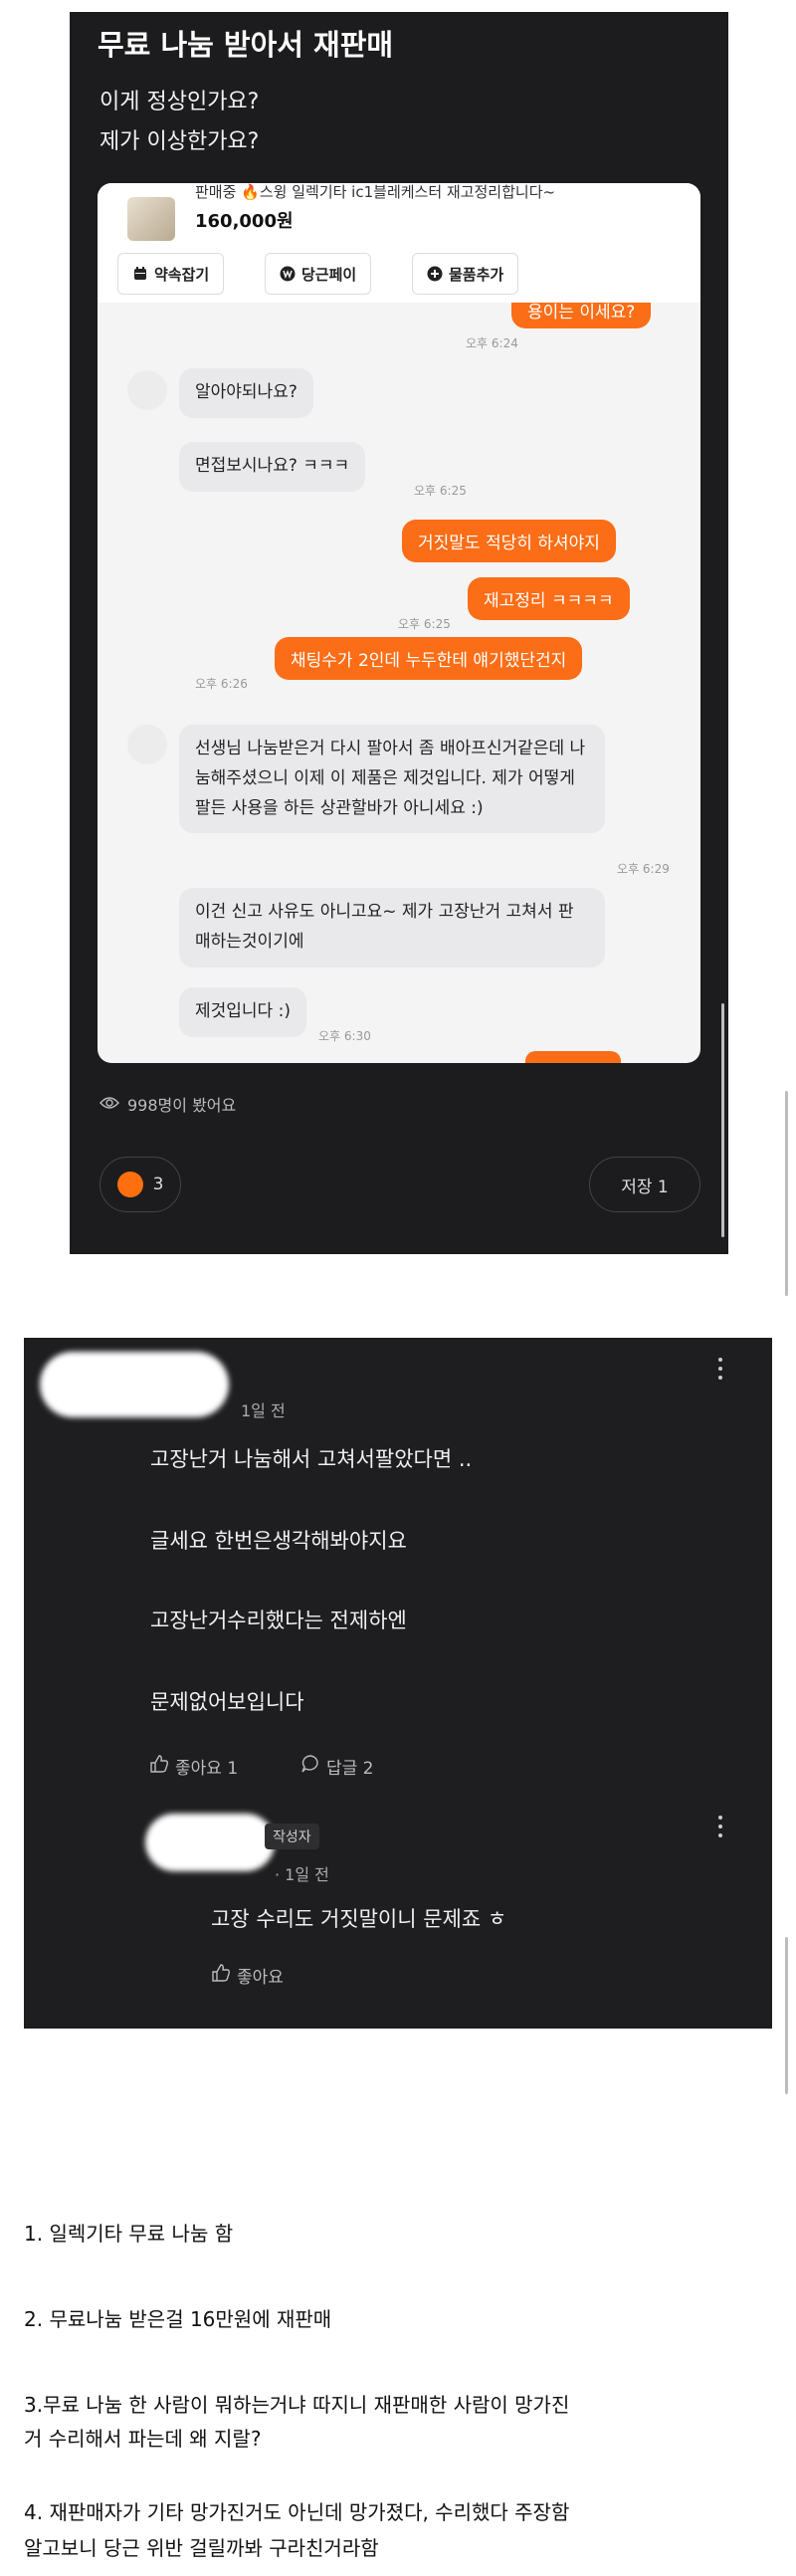 This screenshot has height=2576, width=796. What do you see at coordinates (109, 1104) in the screenshot?
I see `eye-icon` at bounding box center [109, 1104].